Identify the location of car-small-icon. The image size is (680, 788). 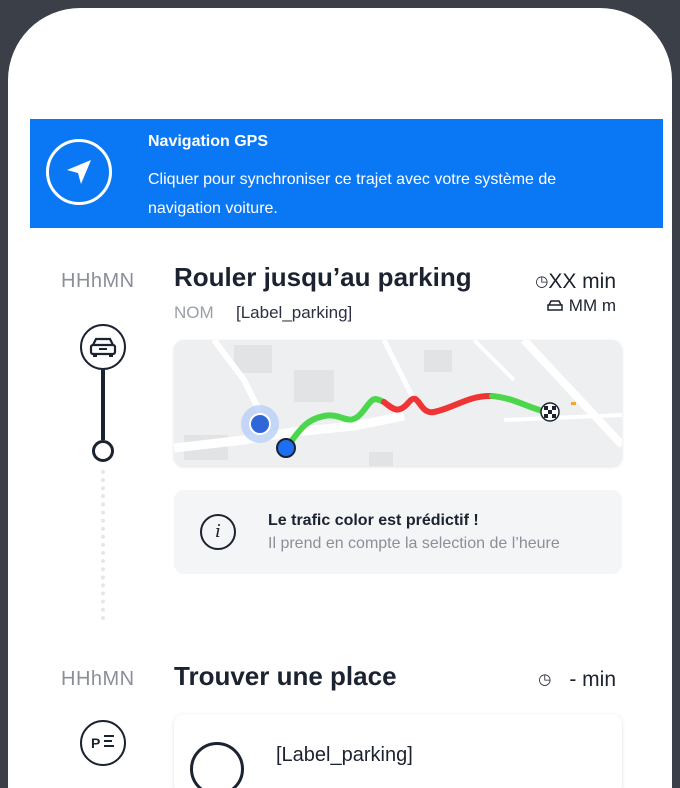
(557, 305).